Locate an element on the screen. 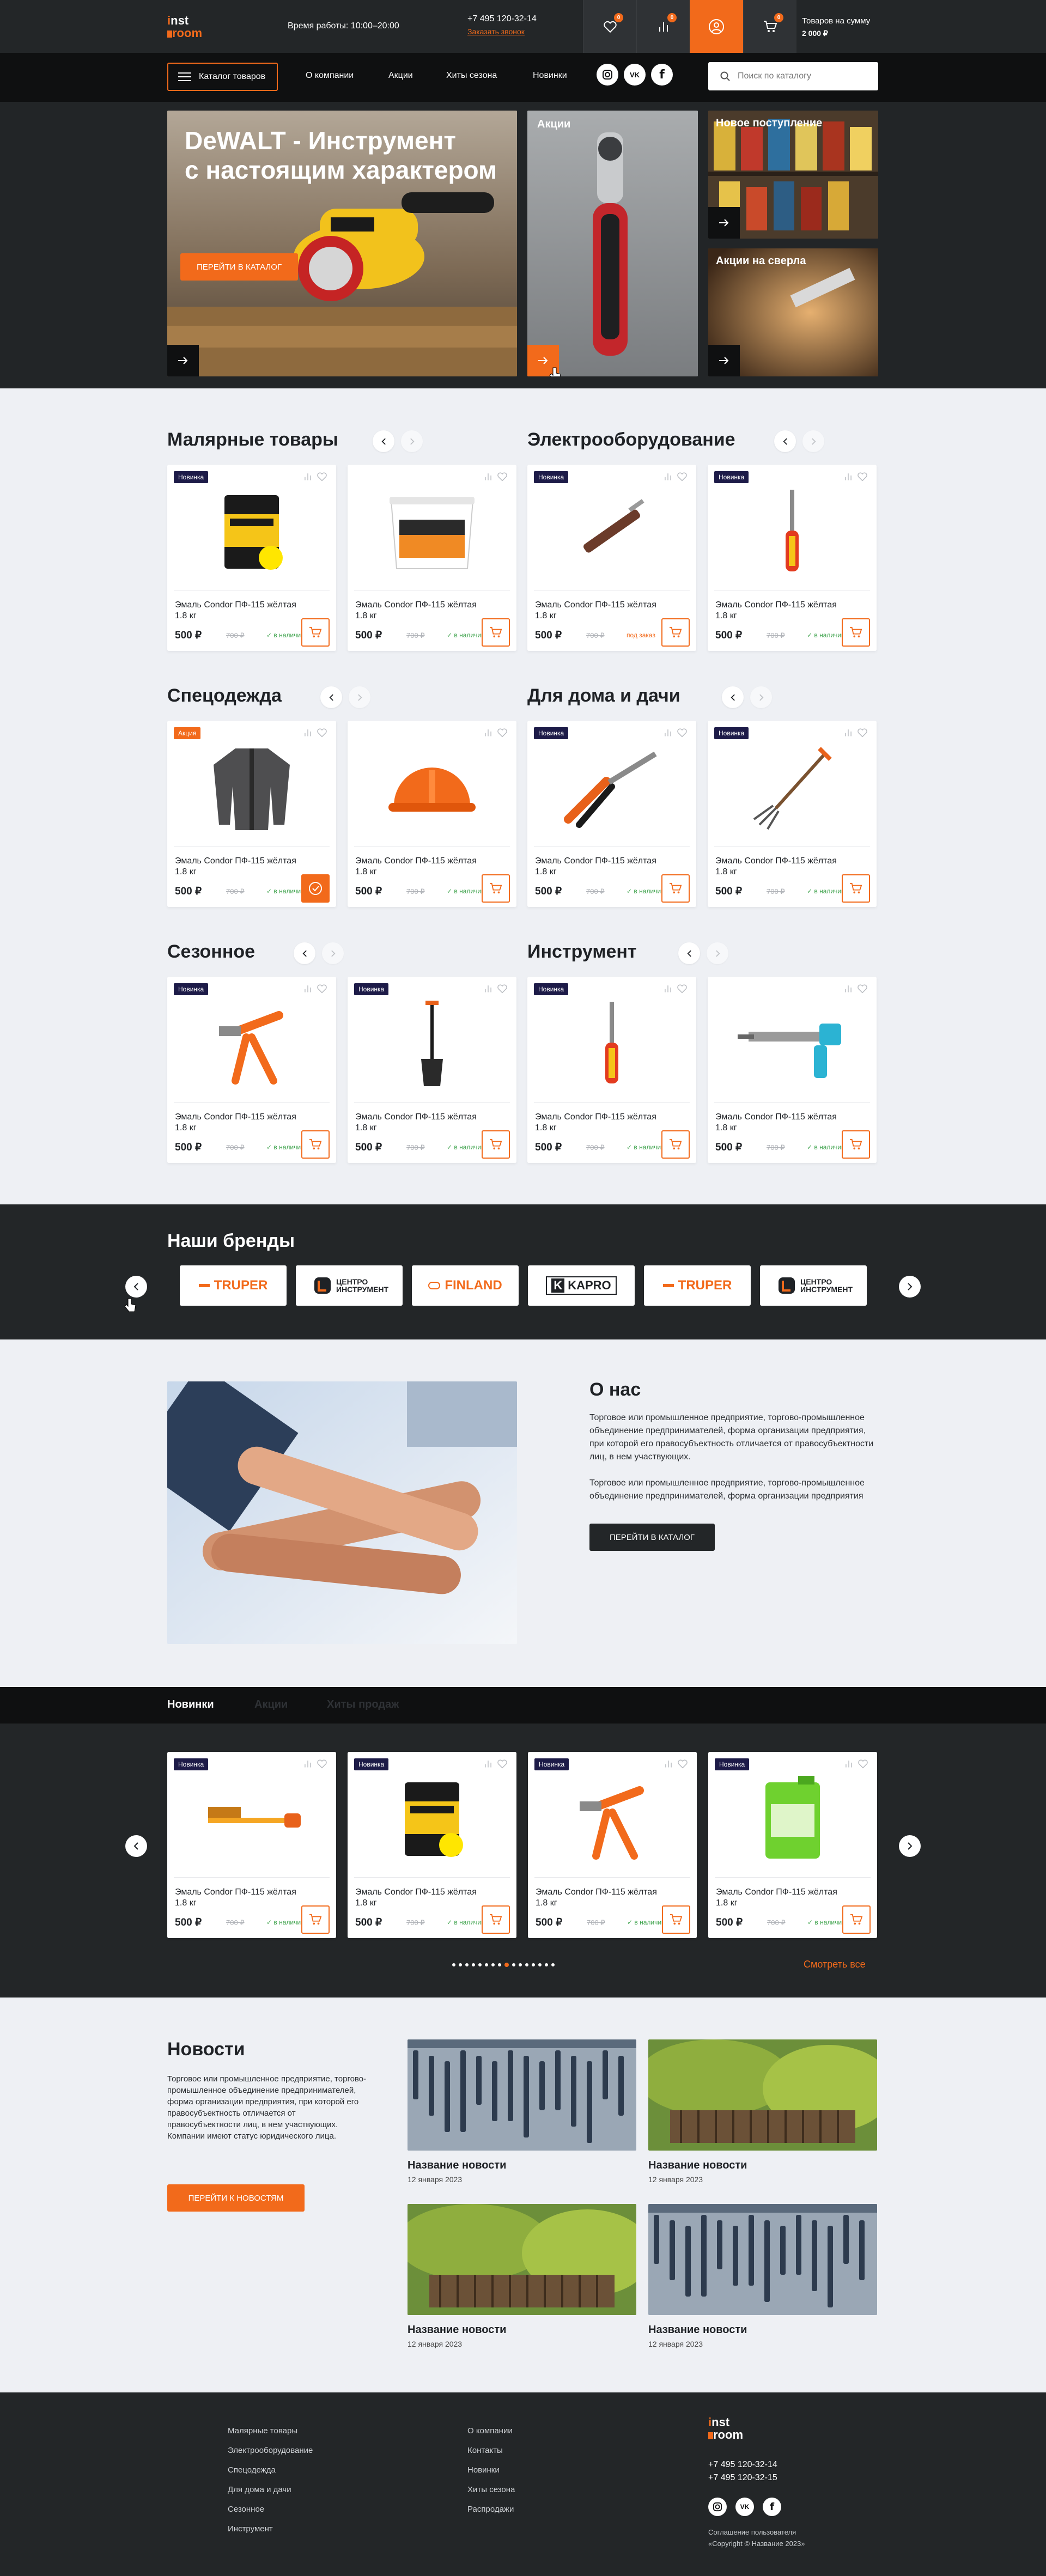  nav-new: Новинки is located at coordinates (550, 76).